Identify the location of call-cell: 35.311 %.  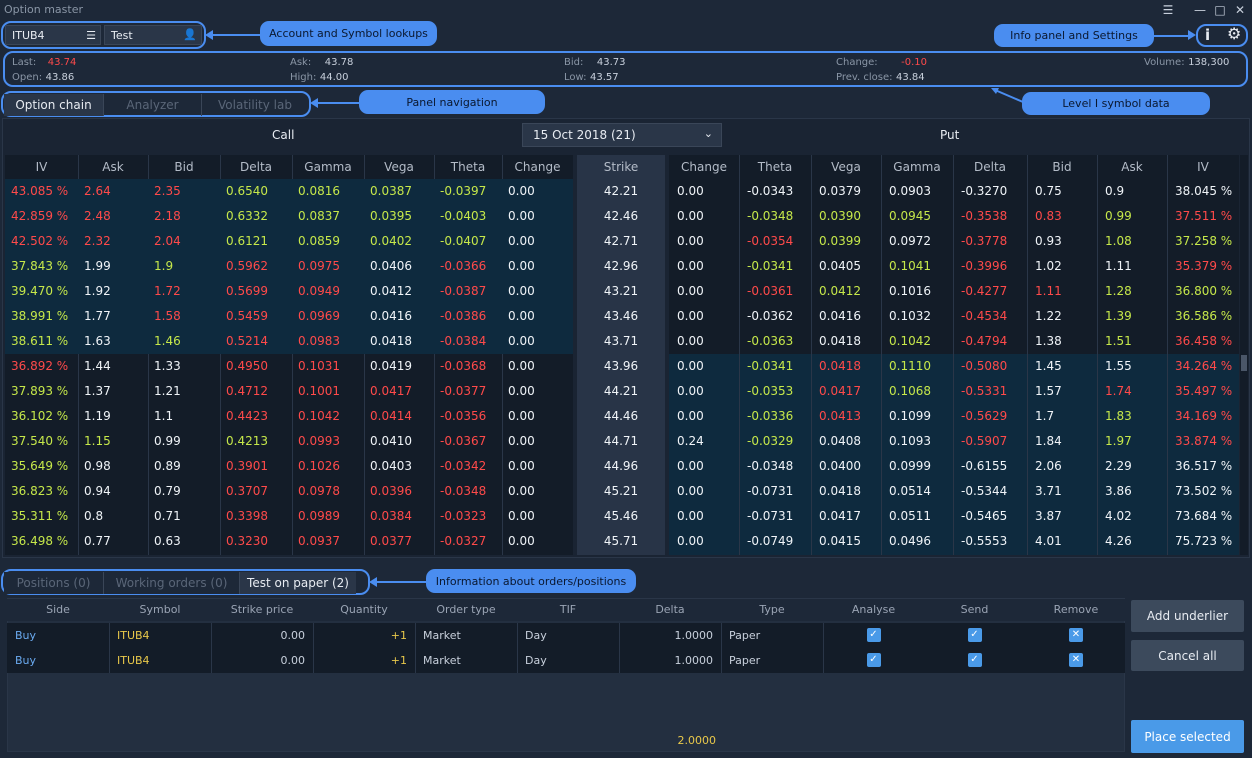
(39, 516).